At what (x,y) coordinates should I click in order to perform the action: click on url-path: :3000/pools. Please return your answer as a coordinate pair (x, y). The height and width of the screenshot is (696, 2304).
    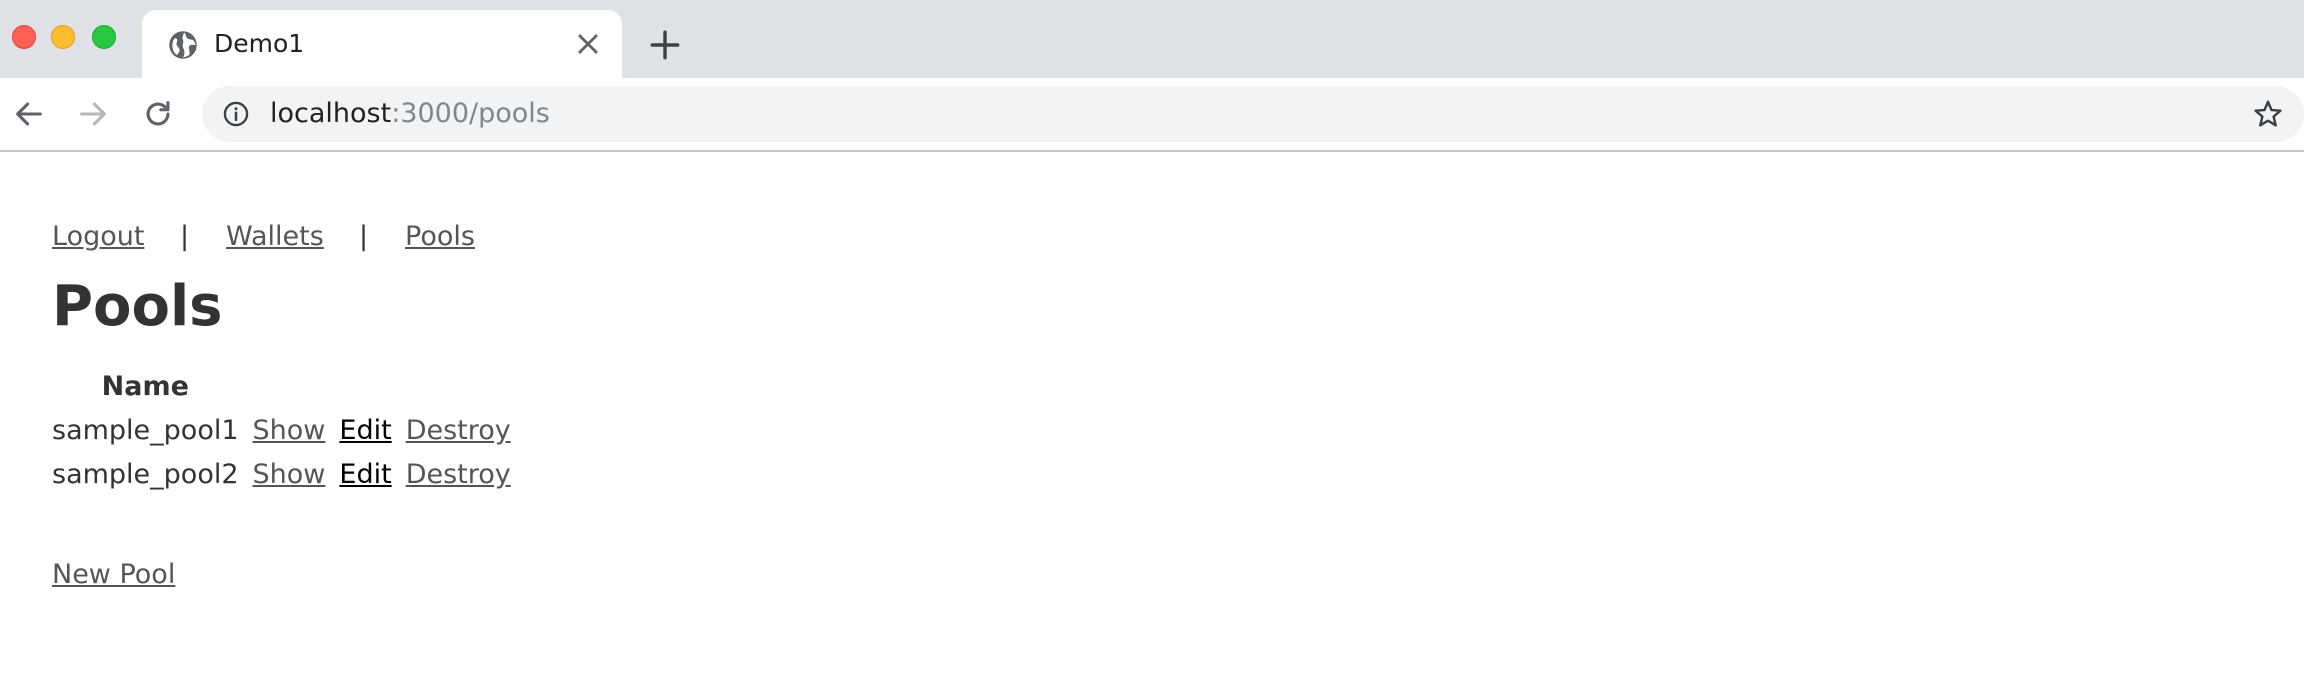
    Looking at the image, I should click on (470, 113).